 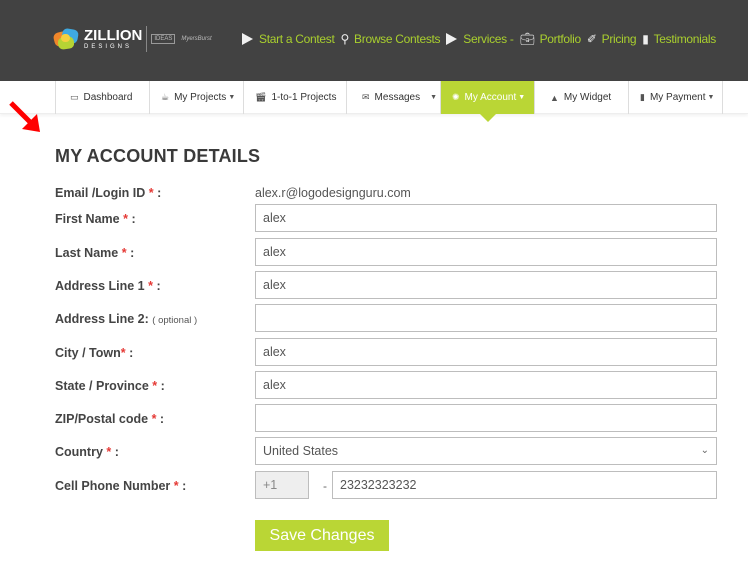 I want to click on first-name-input, so click(x=486, y=218).